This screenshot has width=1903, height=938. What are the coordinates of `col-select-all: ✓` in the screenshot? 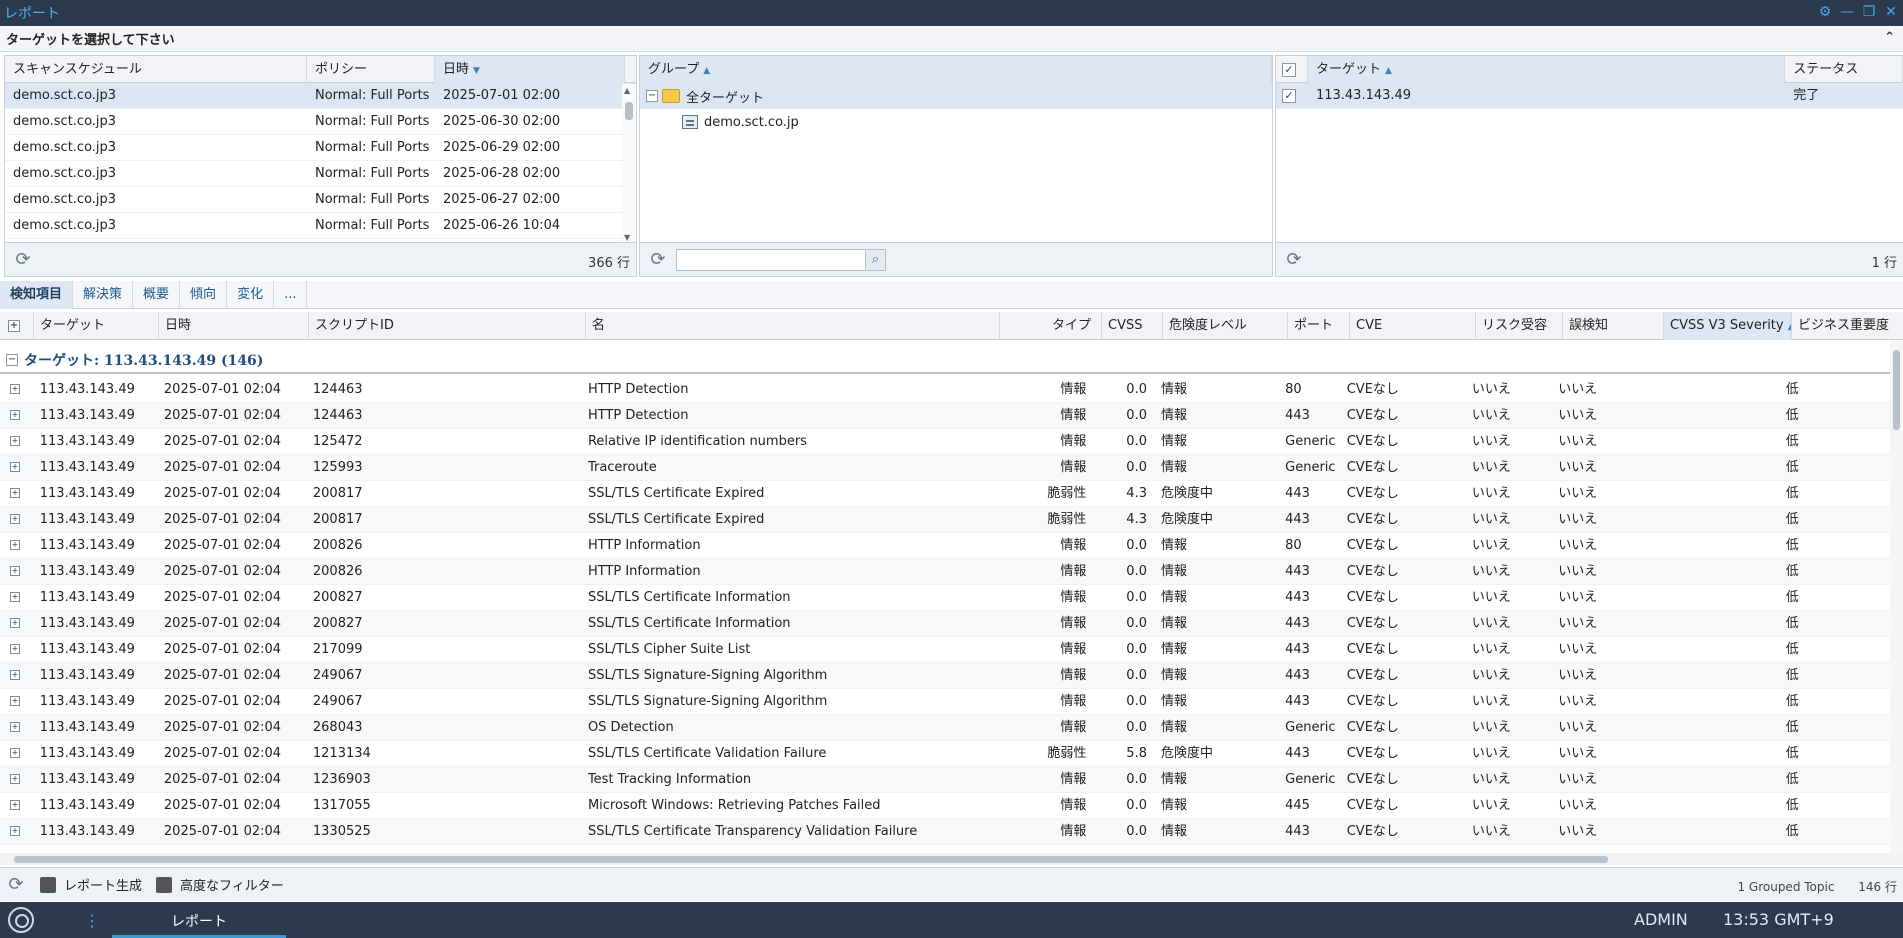 It's located at (1292, 69).